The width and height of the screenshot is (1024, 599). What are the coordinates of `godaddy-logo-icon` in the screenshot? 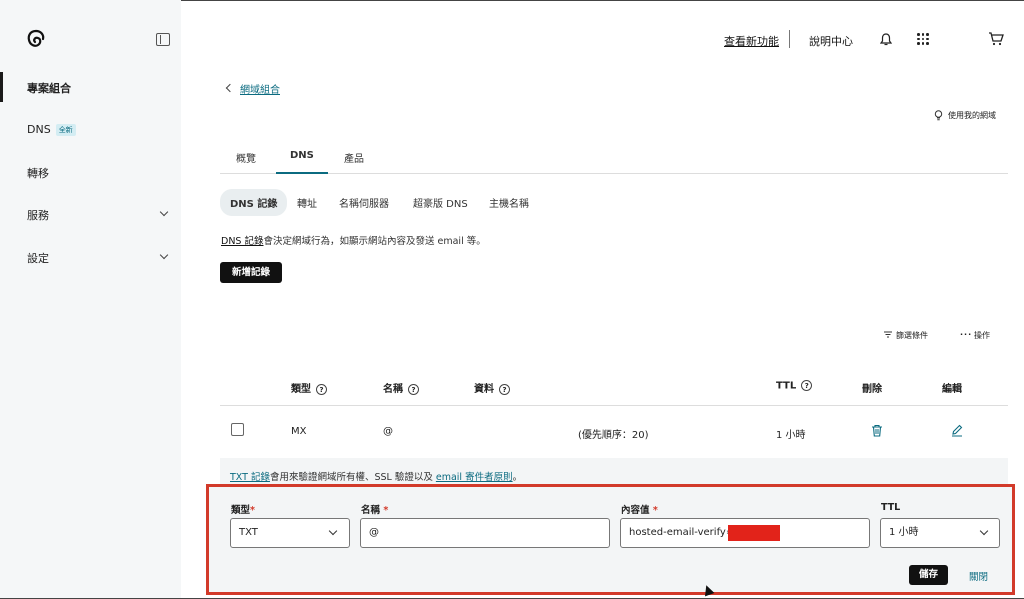 It's located at (36, 39).